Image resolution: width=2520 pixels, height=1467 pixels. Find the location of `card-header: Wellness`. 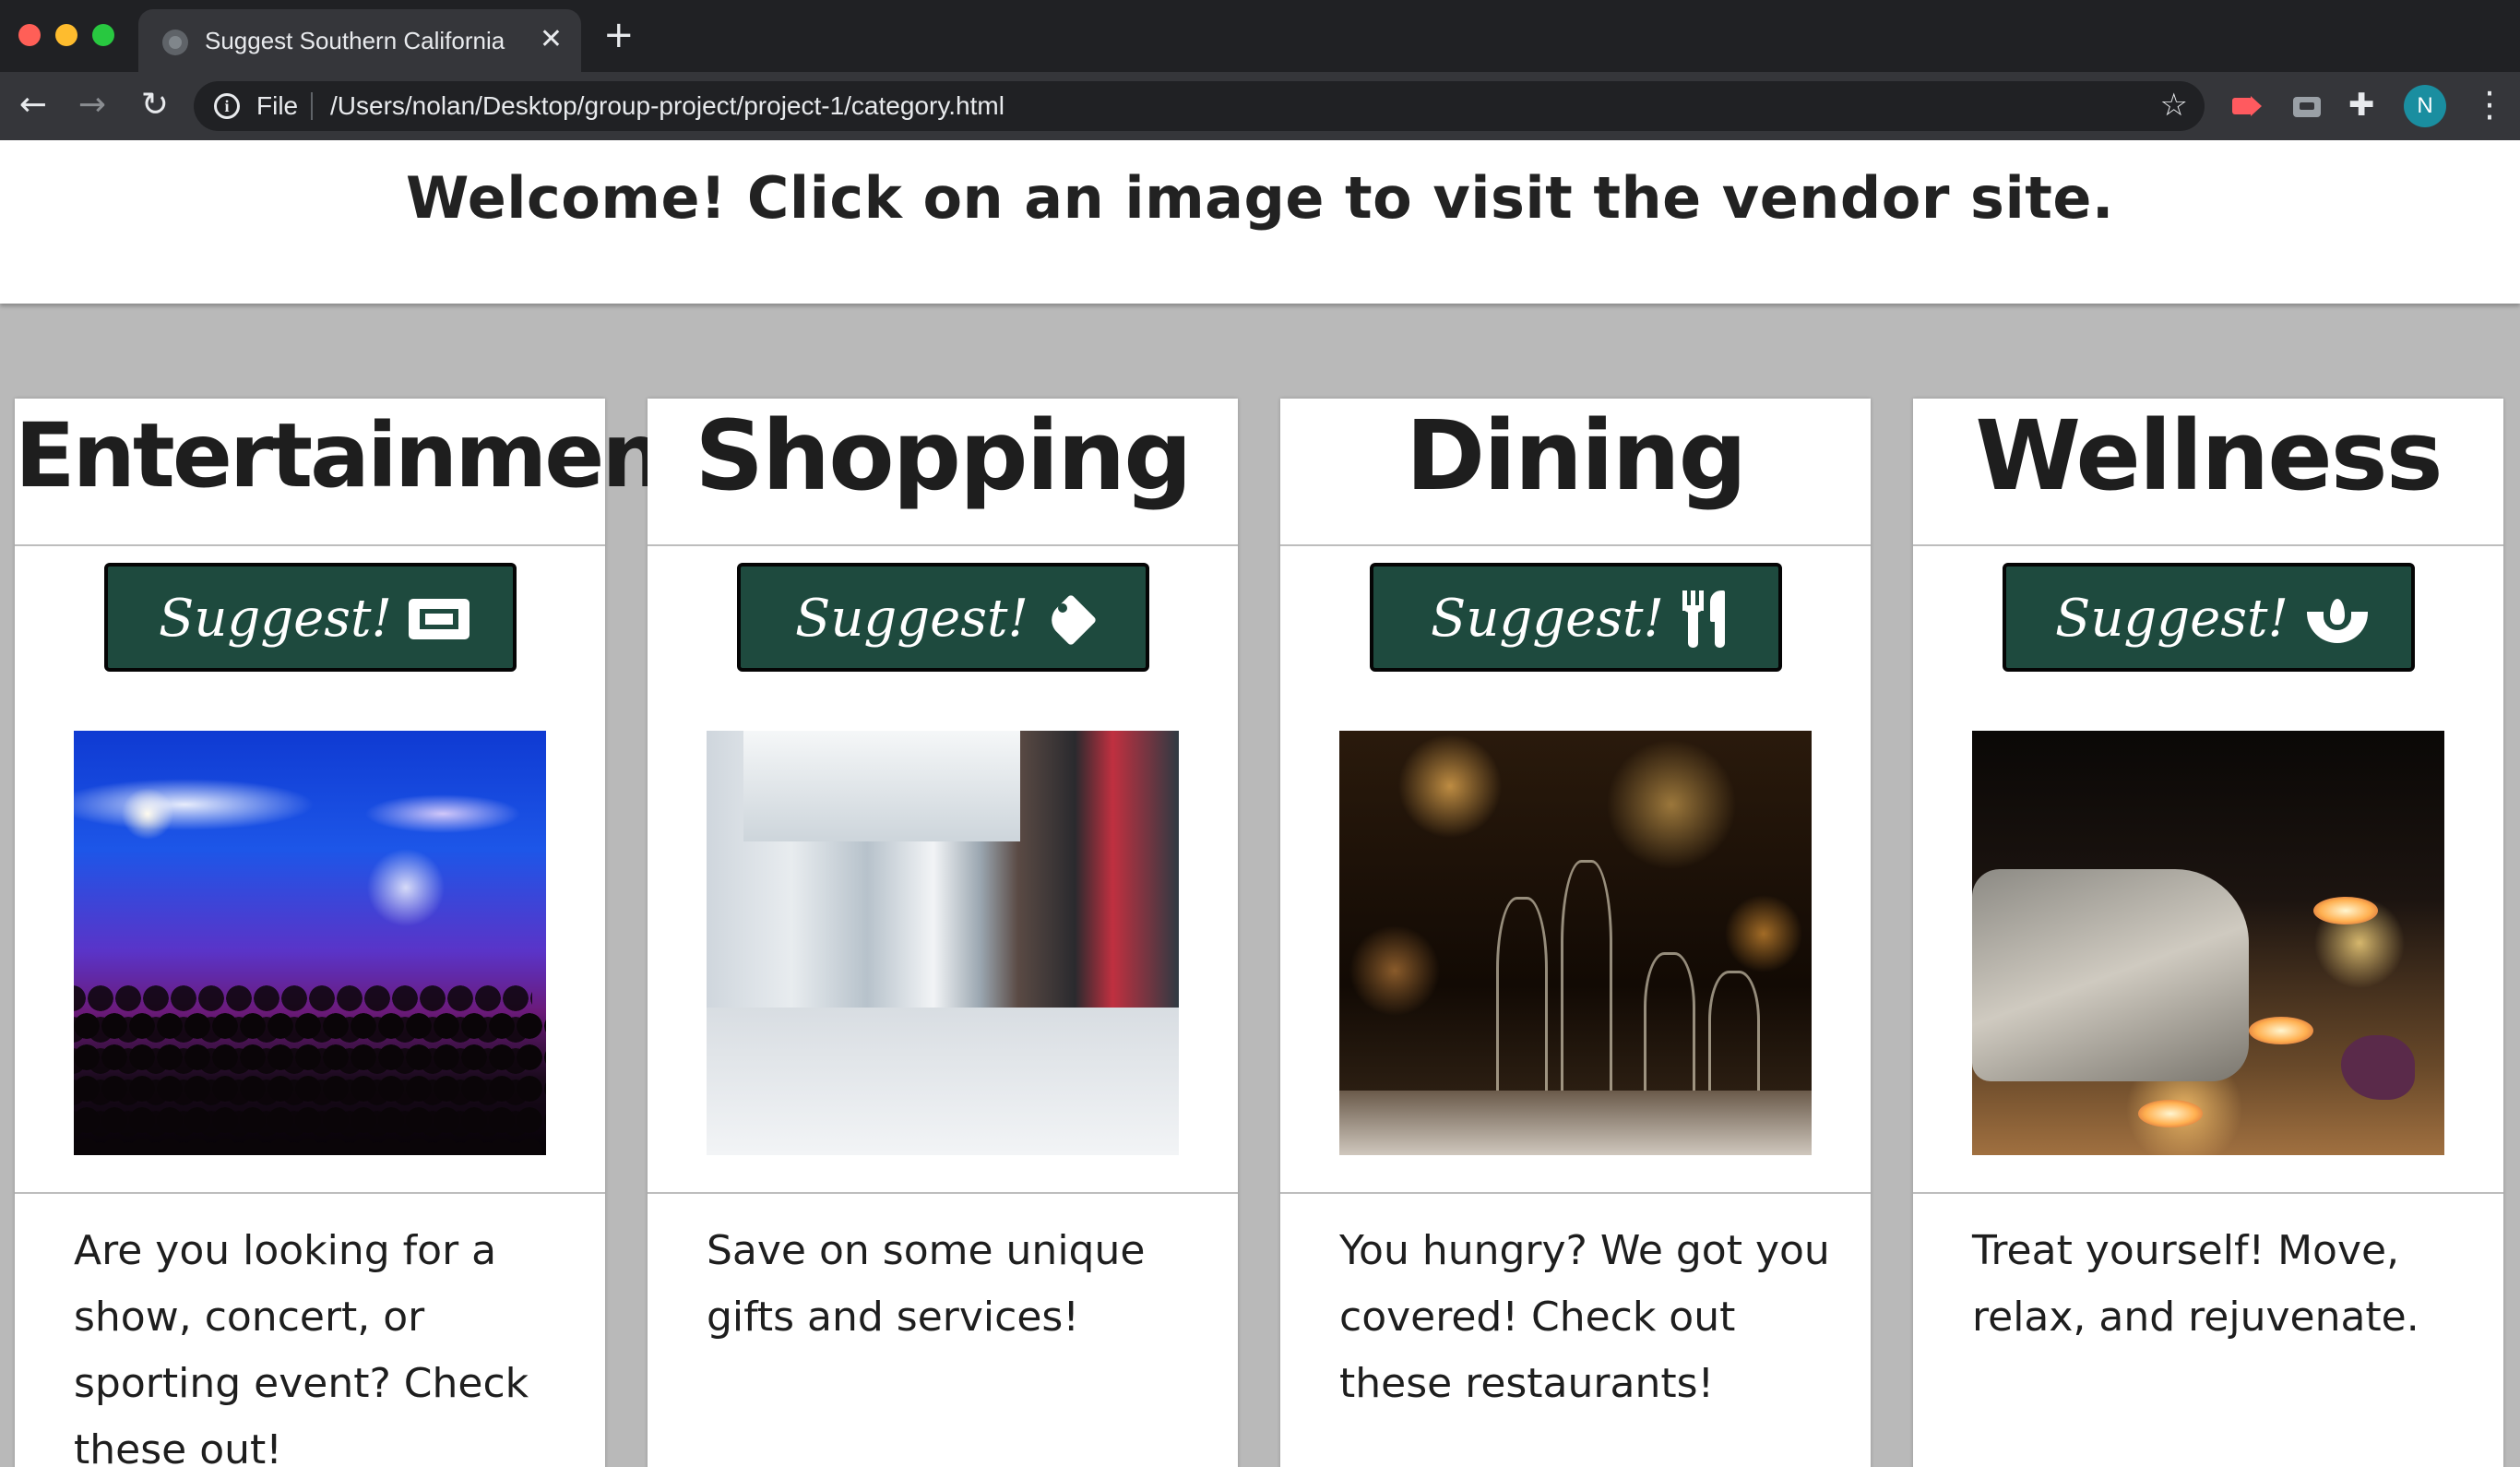

card-header: Wellness is located at coordinates (2208, 473).